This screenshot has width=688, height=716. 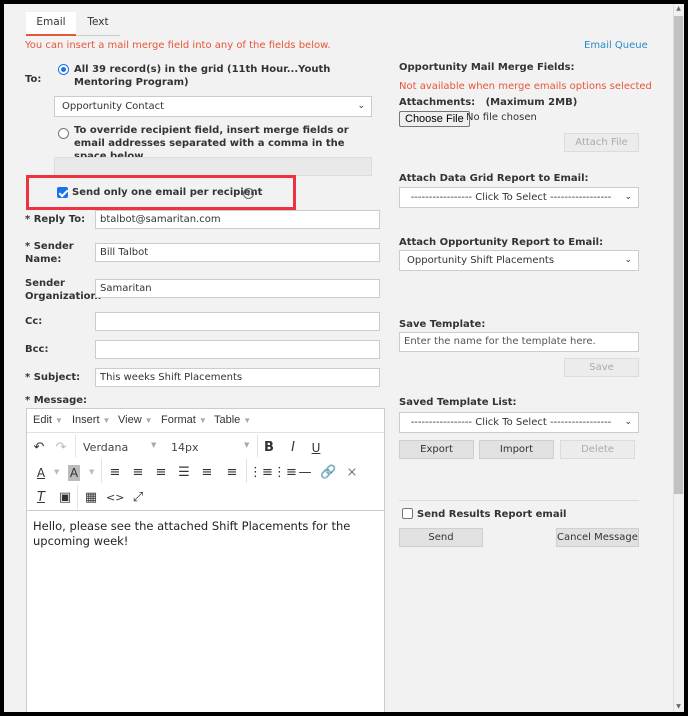 I want to click on tab-email: Email, so click(x=51, y=24).